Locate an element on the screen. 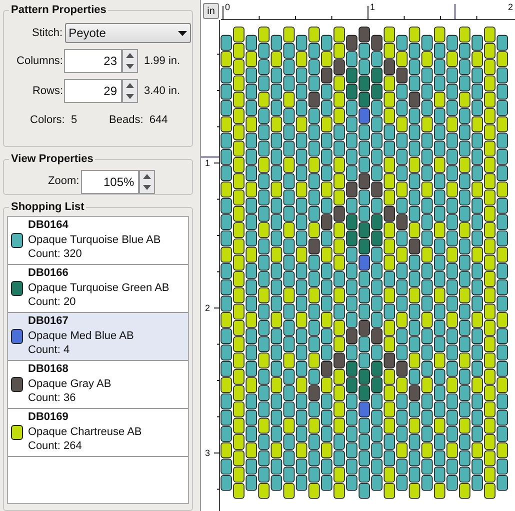 The height and width of the screenshot is (511, 515). size-text: 3.40 in. is located at coordinates (162, 91).